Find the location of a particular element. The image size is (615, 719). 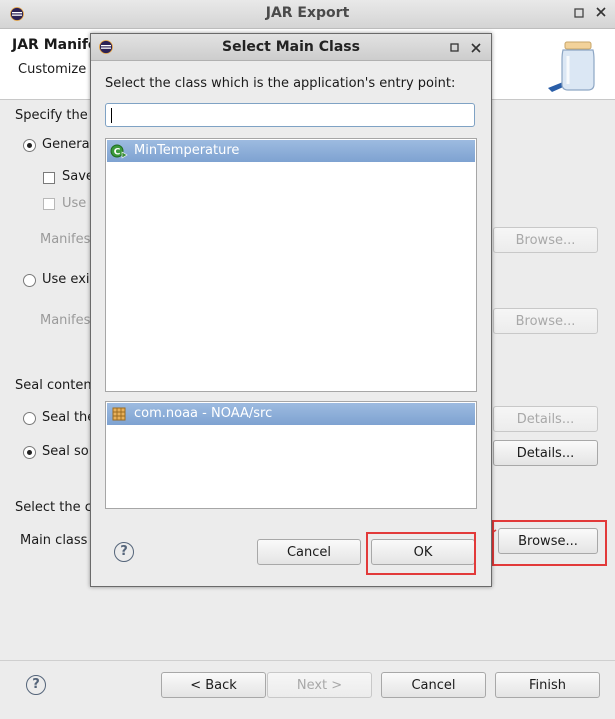

class-list-item: C MinTemperature is located at coordinates (291, 151).